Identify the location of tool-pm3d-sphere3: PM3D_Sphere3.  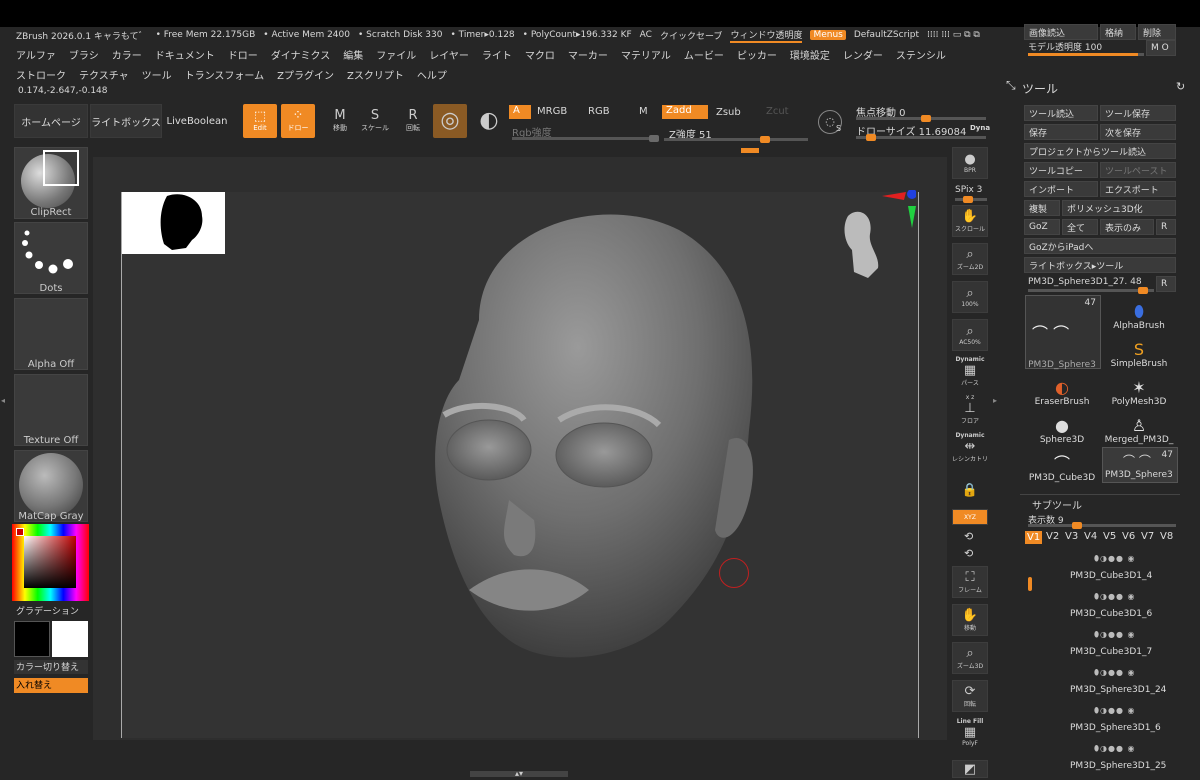
(1062, 351).